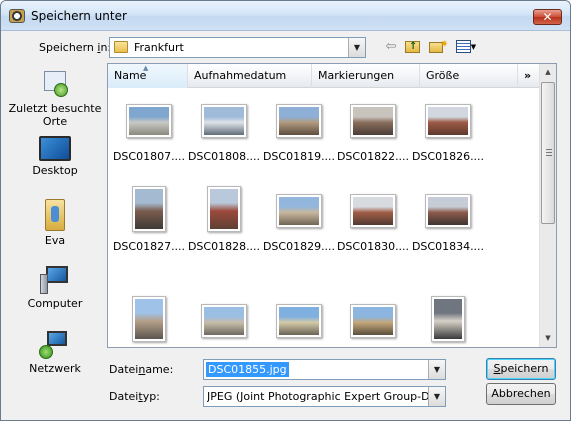  I want to click on save-button: Speichern, so click(521, 369).